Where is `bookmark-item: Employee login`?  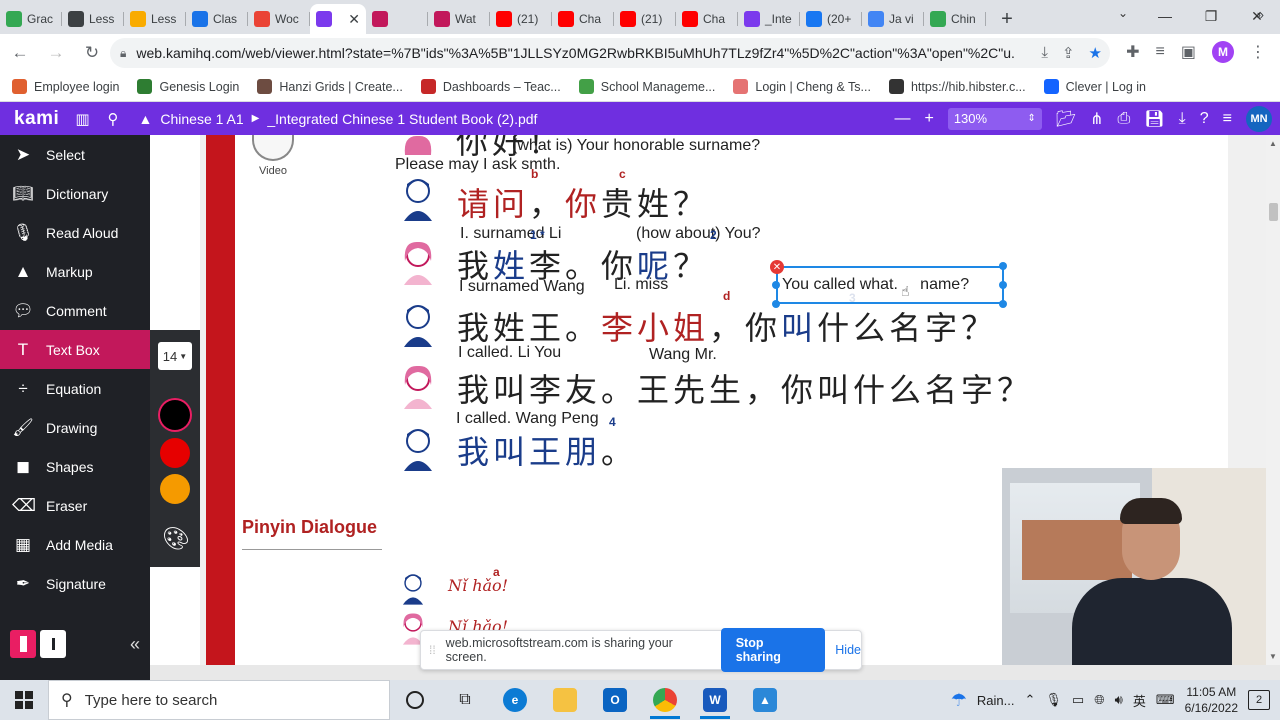
bookmark-item: Employee login is located at coordinates (65, 86).